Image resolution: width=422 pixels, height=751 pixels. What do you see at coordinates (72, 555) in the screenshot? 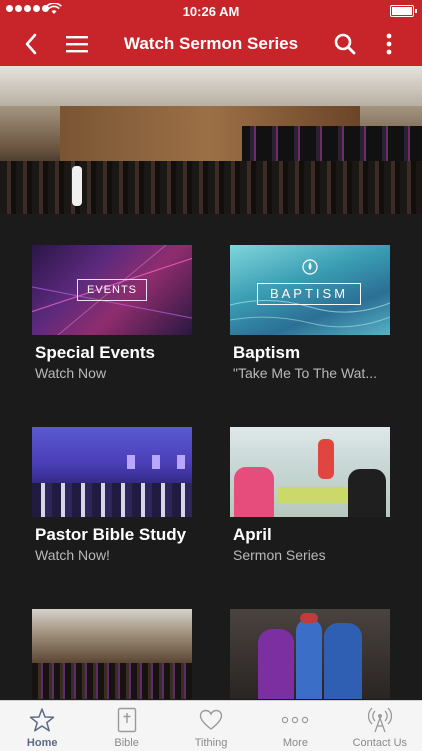
I see `series-subtitle: Watch Now!` at bounding box center [72, 555].